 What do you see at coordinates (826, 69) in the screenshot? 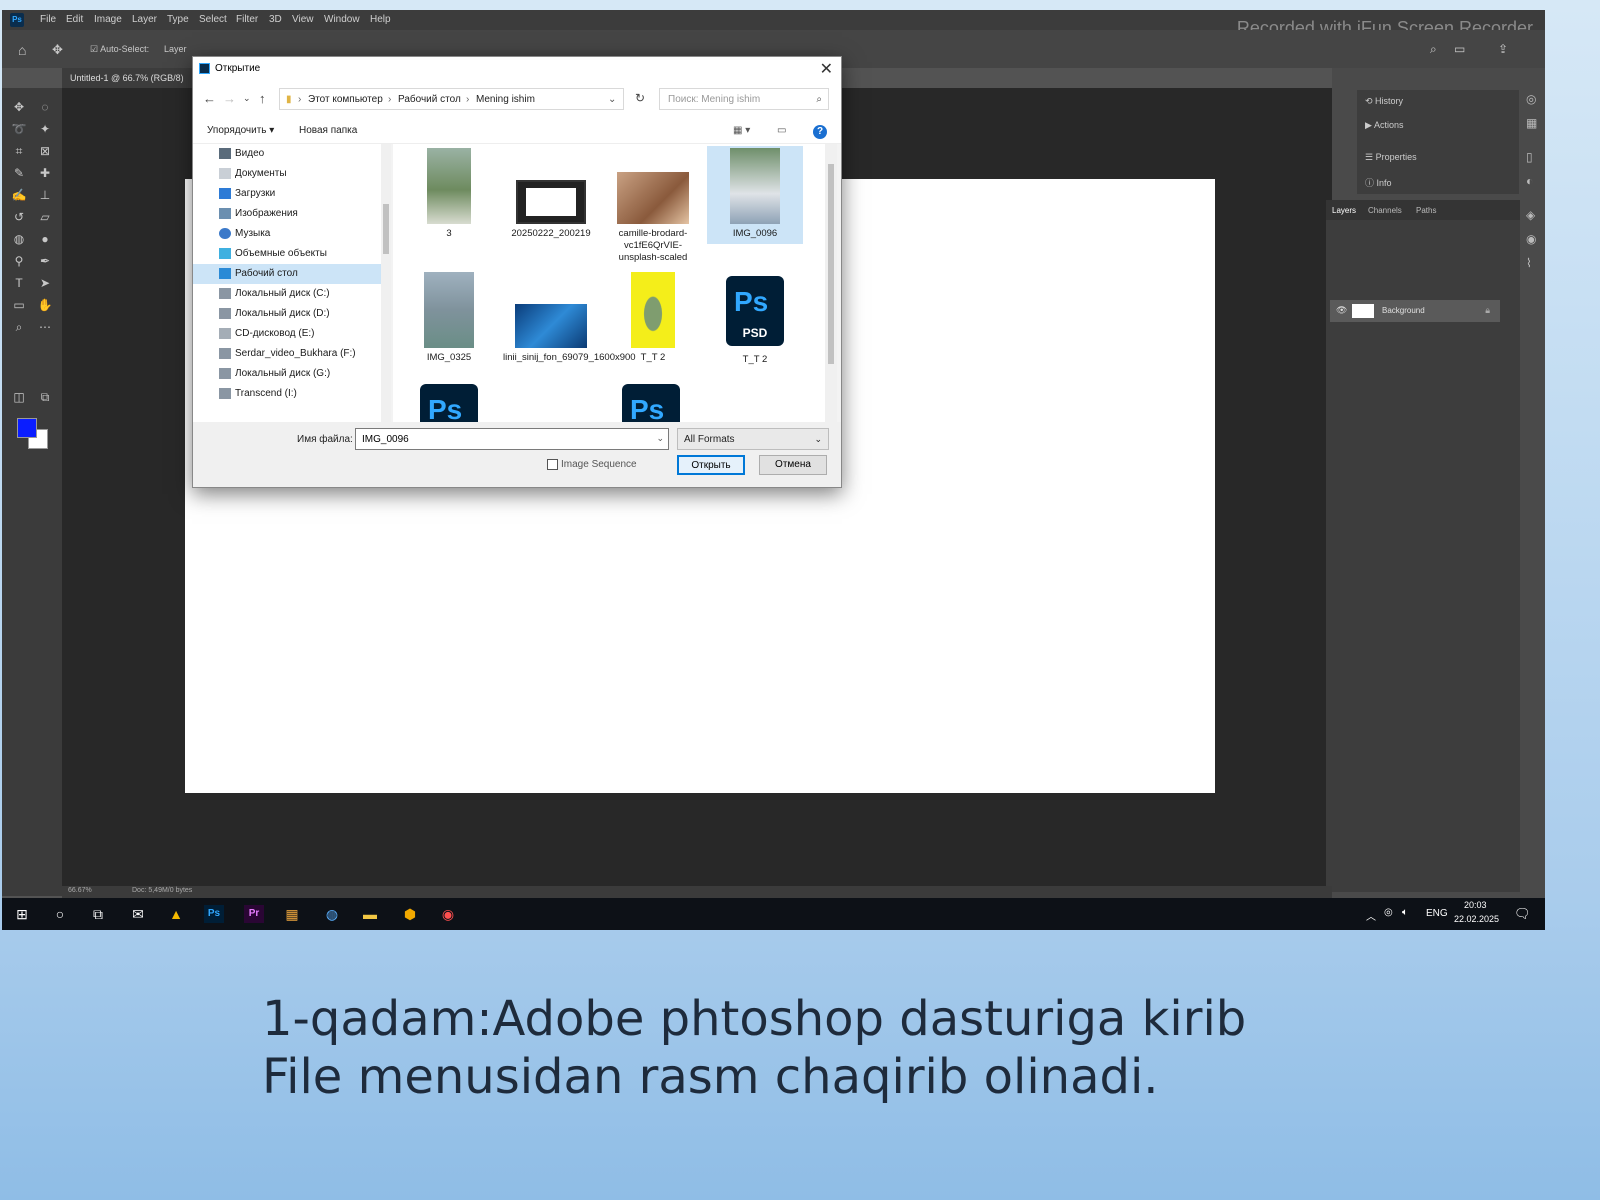
I see `close-icon: ✕` at bounding box center [826, 69].